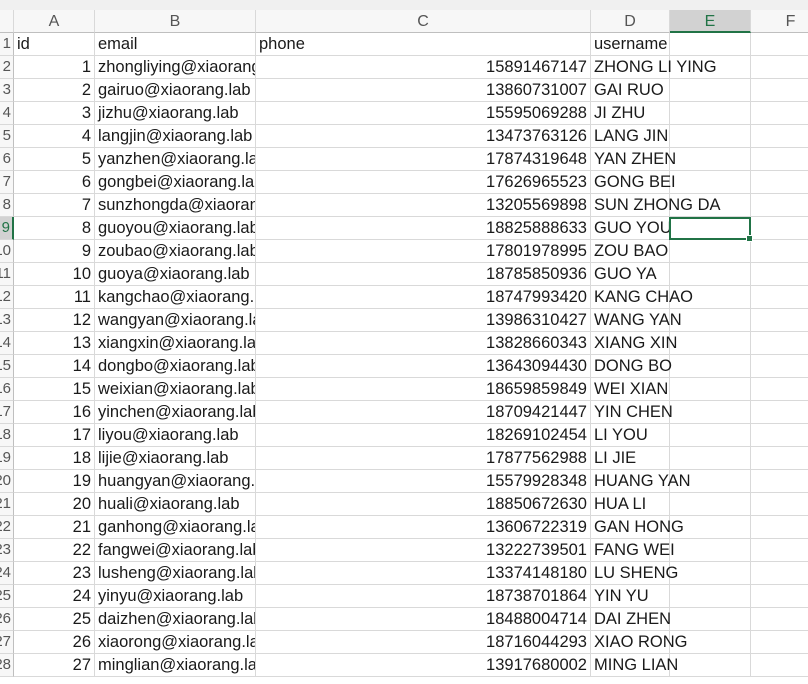 This screenshot has width=808, height=684. Describe the element at coordinates (175, 527) in the screenshot. I see `cell-email: ganhong@xiaorang.lab` at that location.